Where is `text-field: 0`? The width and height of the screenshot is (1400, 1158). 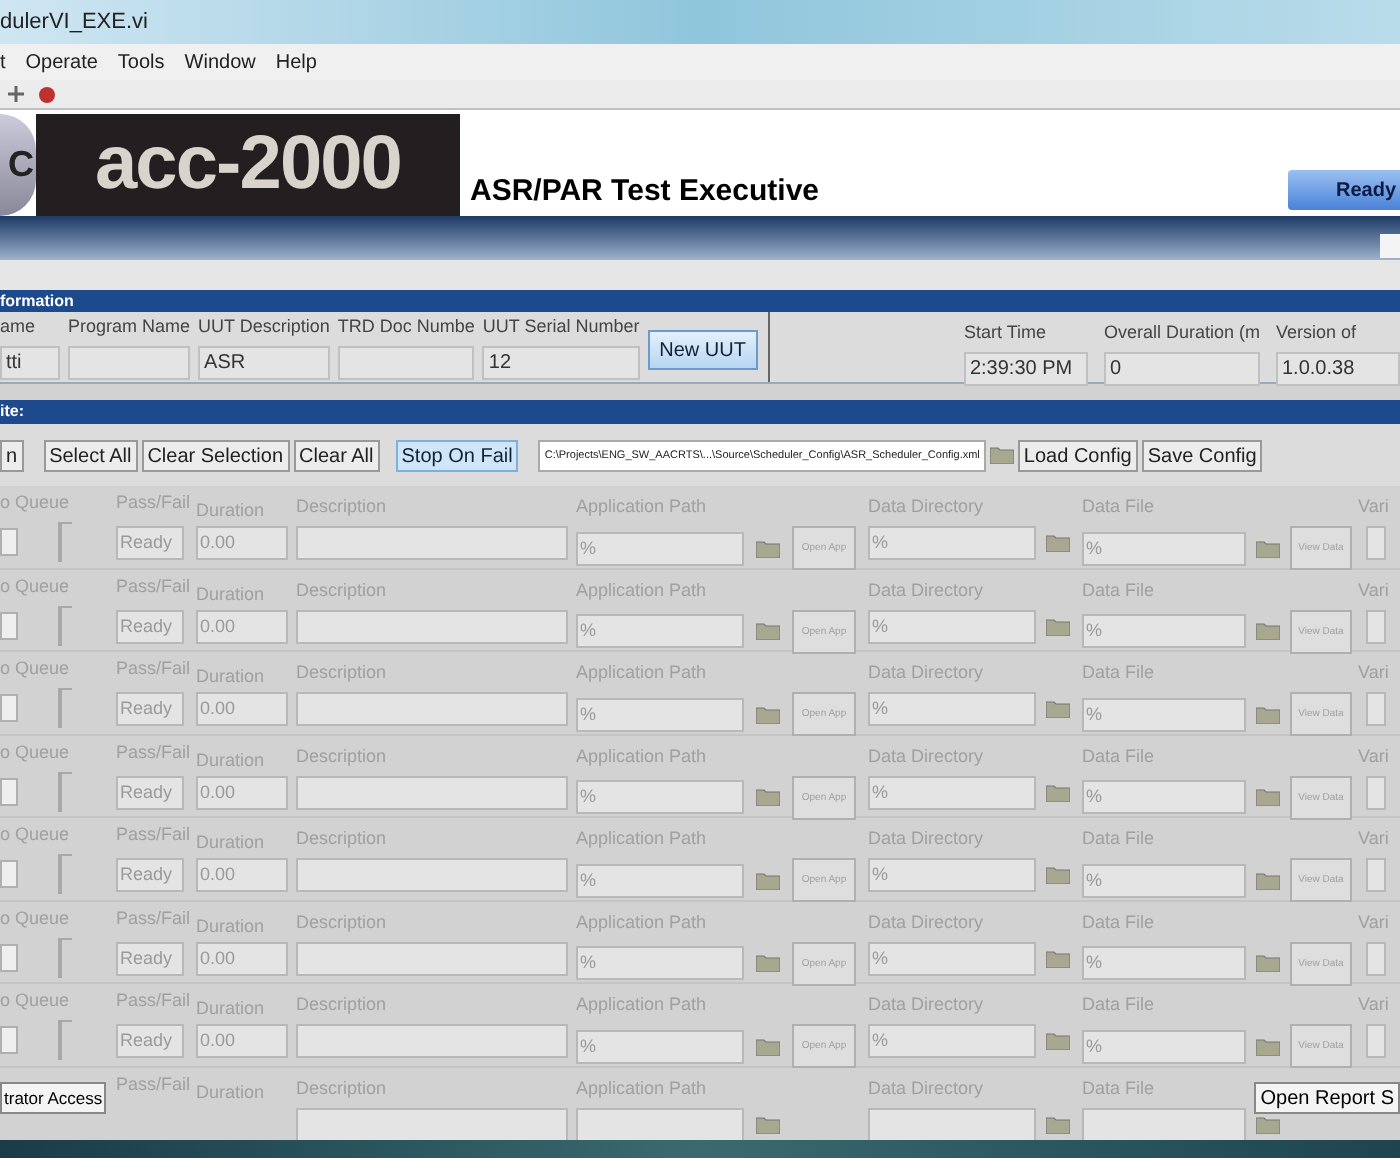
text-field: 0 is located at coordinates (1181, 369).